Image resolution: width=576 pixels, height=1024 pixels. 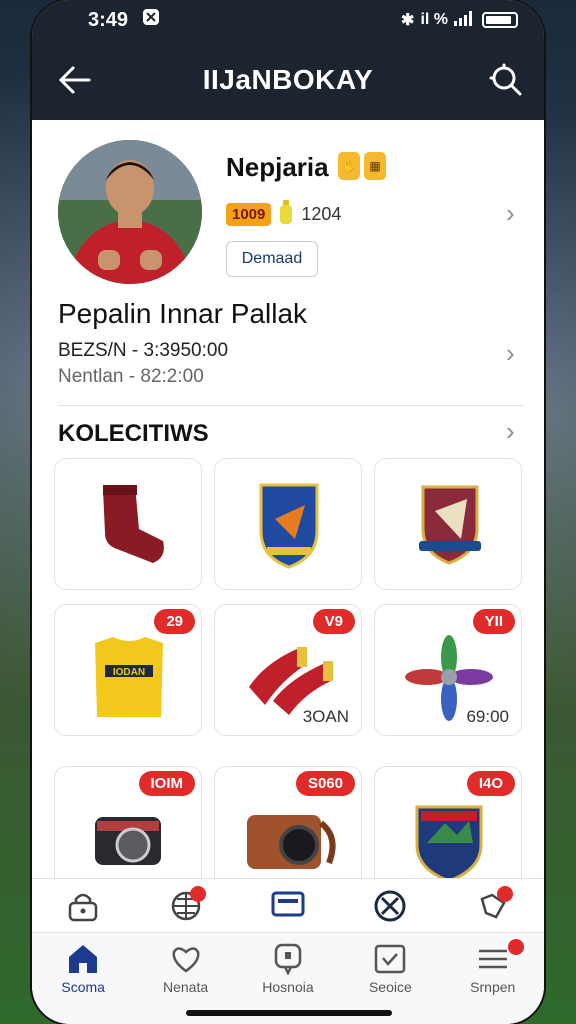 I want to click on checkbox-icon, so click(x=390, y=959).